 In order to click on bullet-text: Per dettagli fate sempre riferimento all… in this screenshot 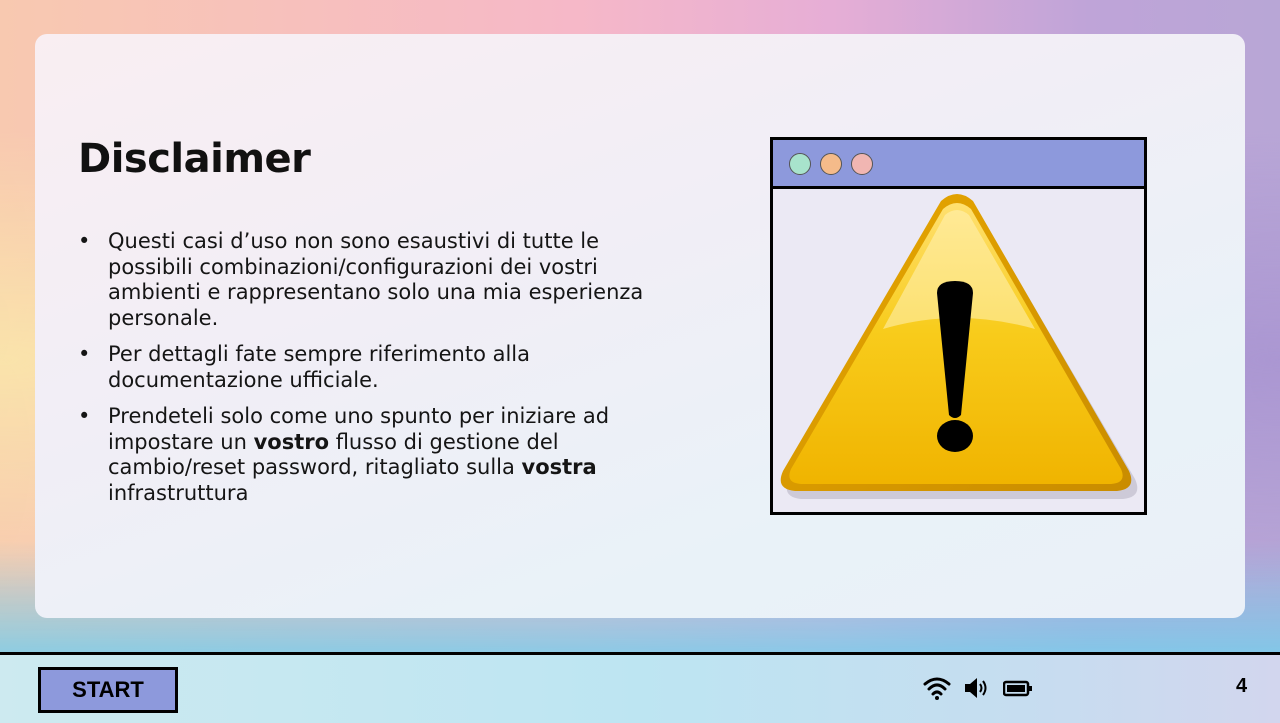, I will do `click(319, 367)`.